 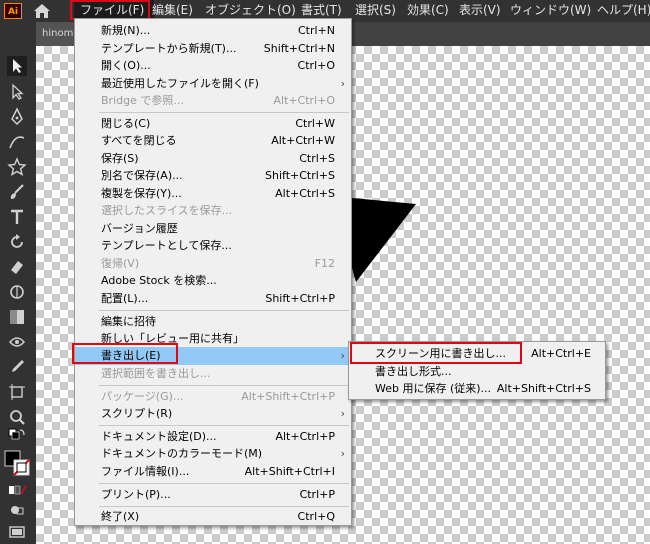 What do you see at coordinates (42, 11) in the screenshot?
I see `home-icon` at bounding box center [42, 11].